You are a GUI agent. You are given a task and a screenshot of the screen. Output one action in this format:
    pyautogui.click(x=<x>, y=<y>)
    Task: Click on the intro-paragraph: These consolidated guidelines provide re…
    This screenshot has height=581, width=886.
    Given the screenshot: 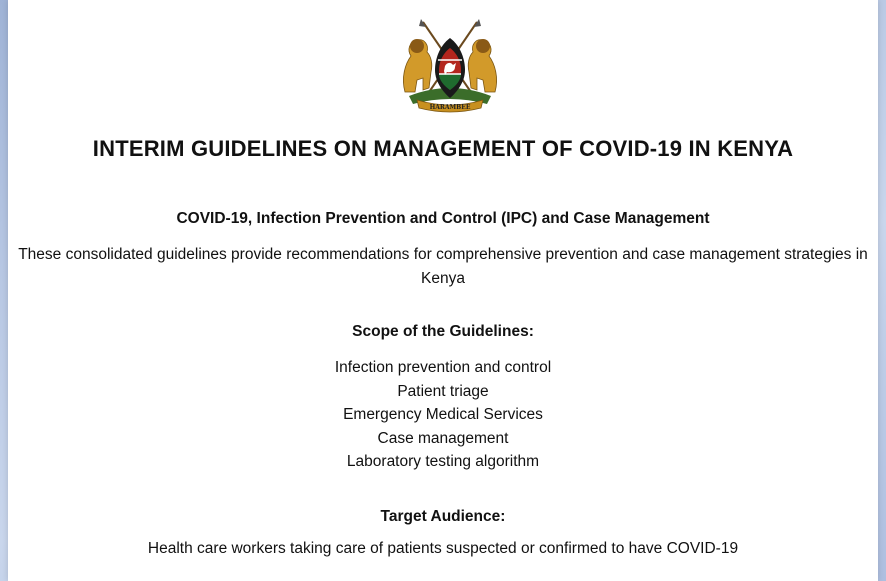 What is the action you would take?
    pyautogui.click(x=443, y=266)
    